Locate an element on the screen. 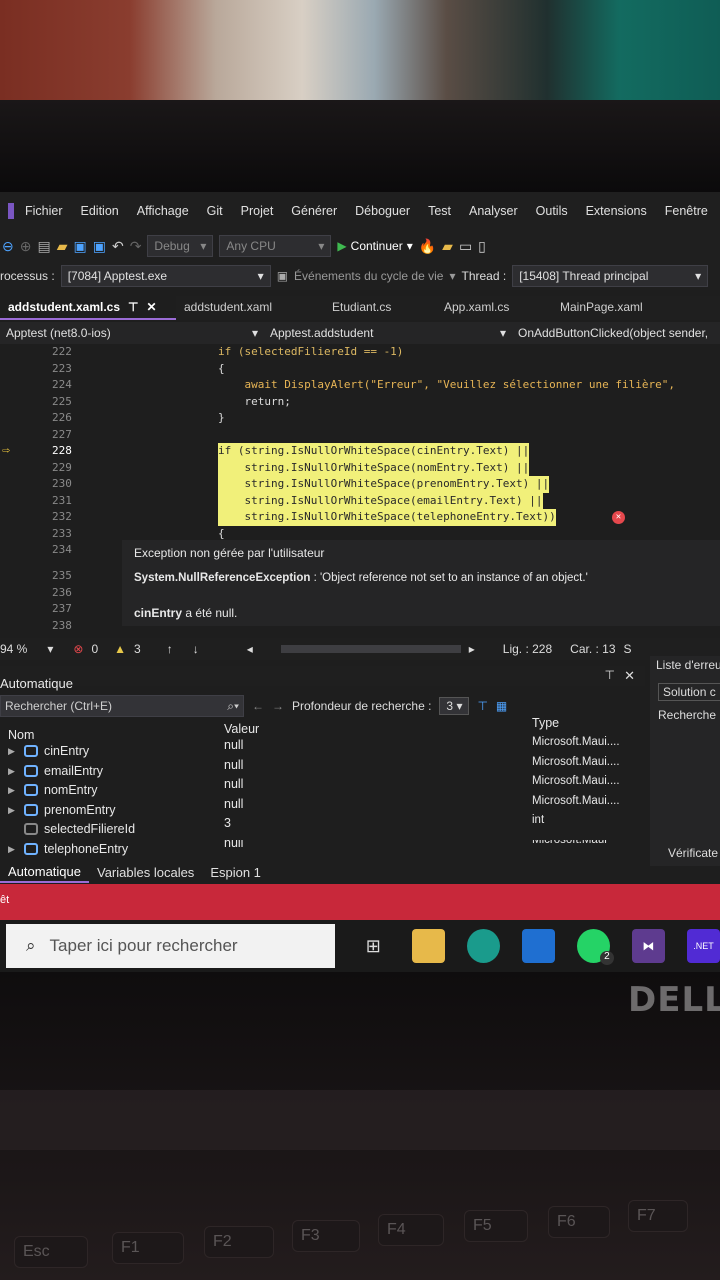 This screenshot has height=1280, width=720. solution-filter: Solution c is located at coordinates (689, 692).